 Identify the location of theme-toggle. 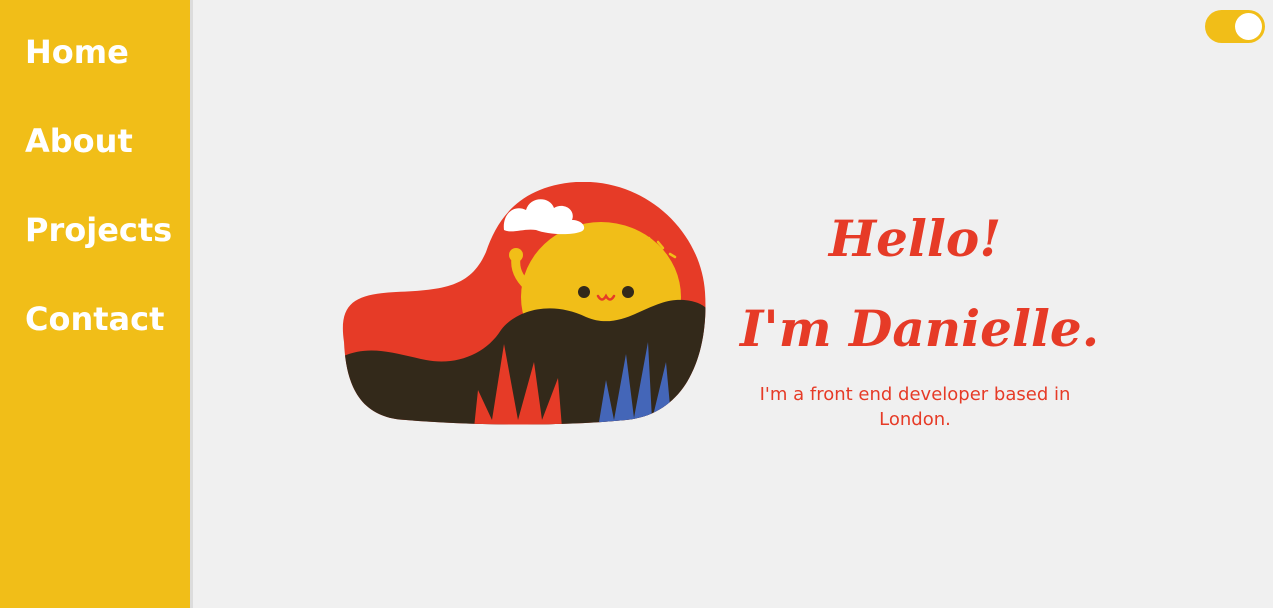
(1235, 26).